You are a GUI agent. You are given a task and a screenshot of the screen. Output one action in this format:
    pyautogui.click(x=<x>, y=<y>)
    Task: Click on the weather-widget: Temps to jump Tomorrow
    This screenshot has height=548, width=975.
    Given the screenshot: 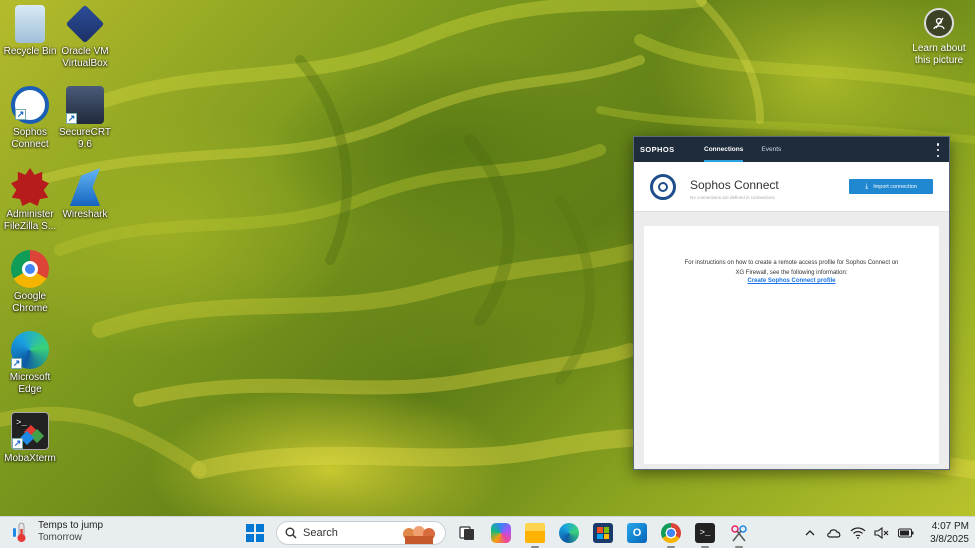 What is the action you would take?
    pyautogui.click(x=57, y=532)
    